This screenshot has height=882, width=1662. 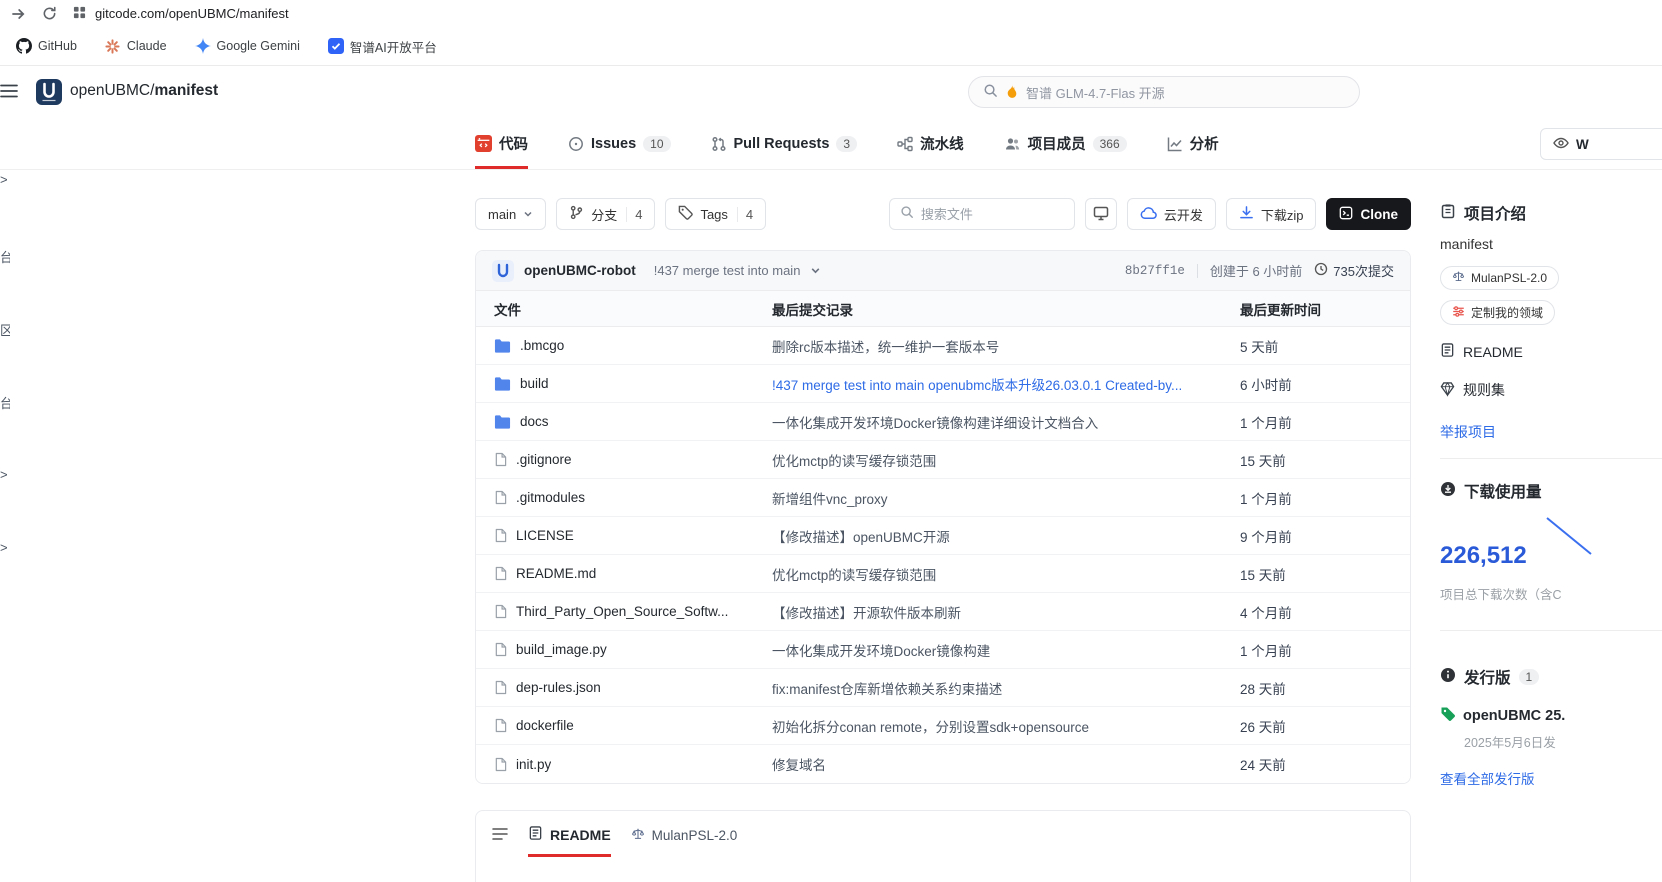 What do you see at coordinates (550, 497) in the screenshot?
I see `file-name: .gitmodules` at bounding box center [550, 497].